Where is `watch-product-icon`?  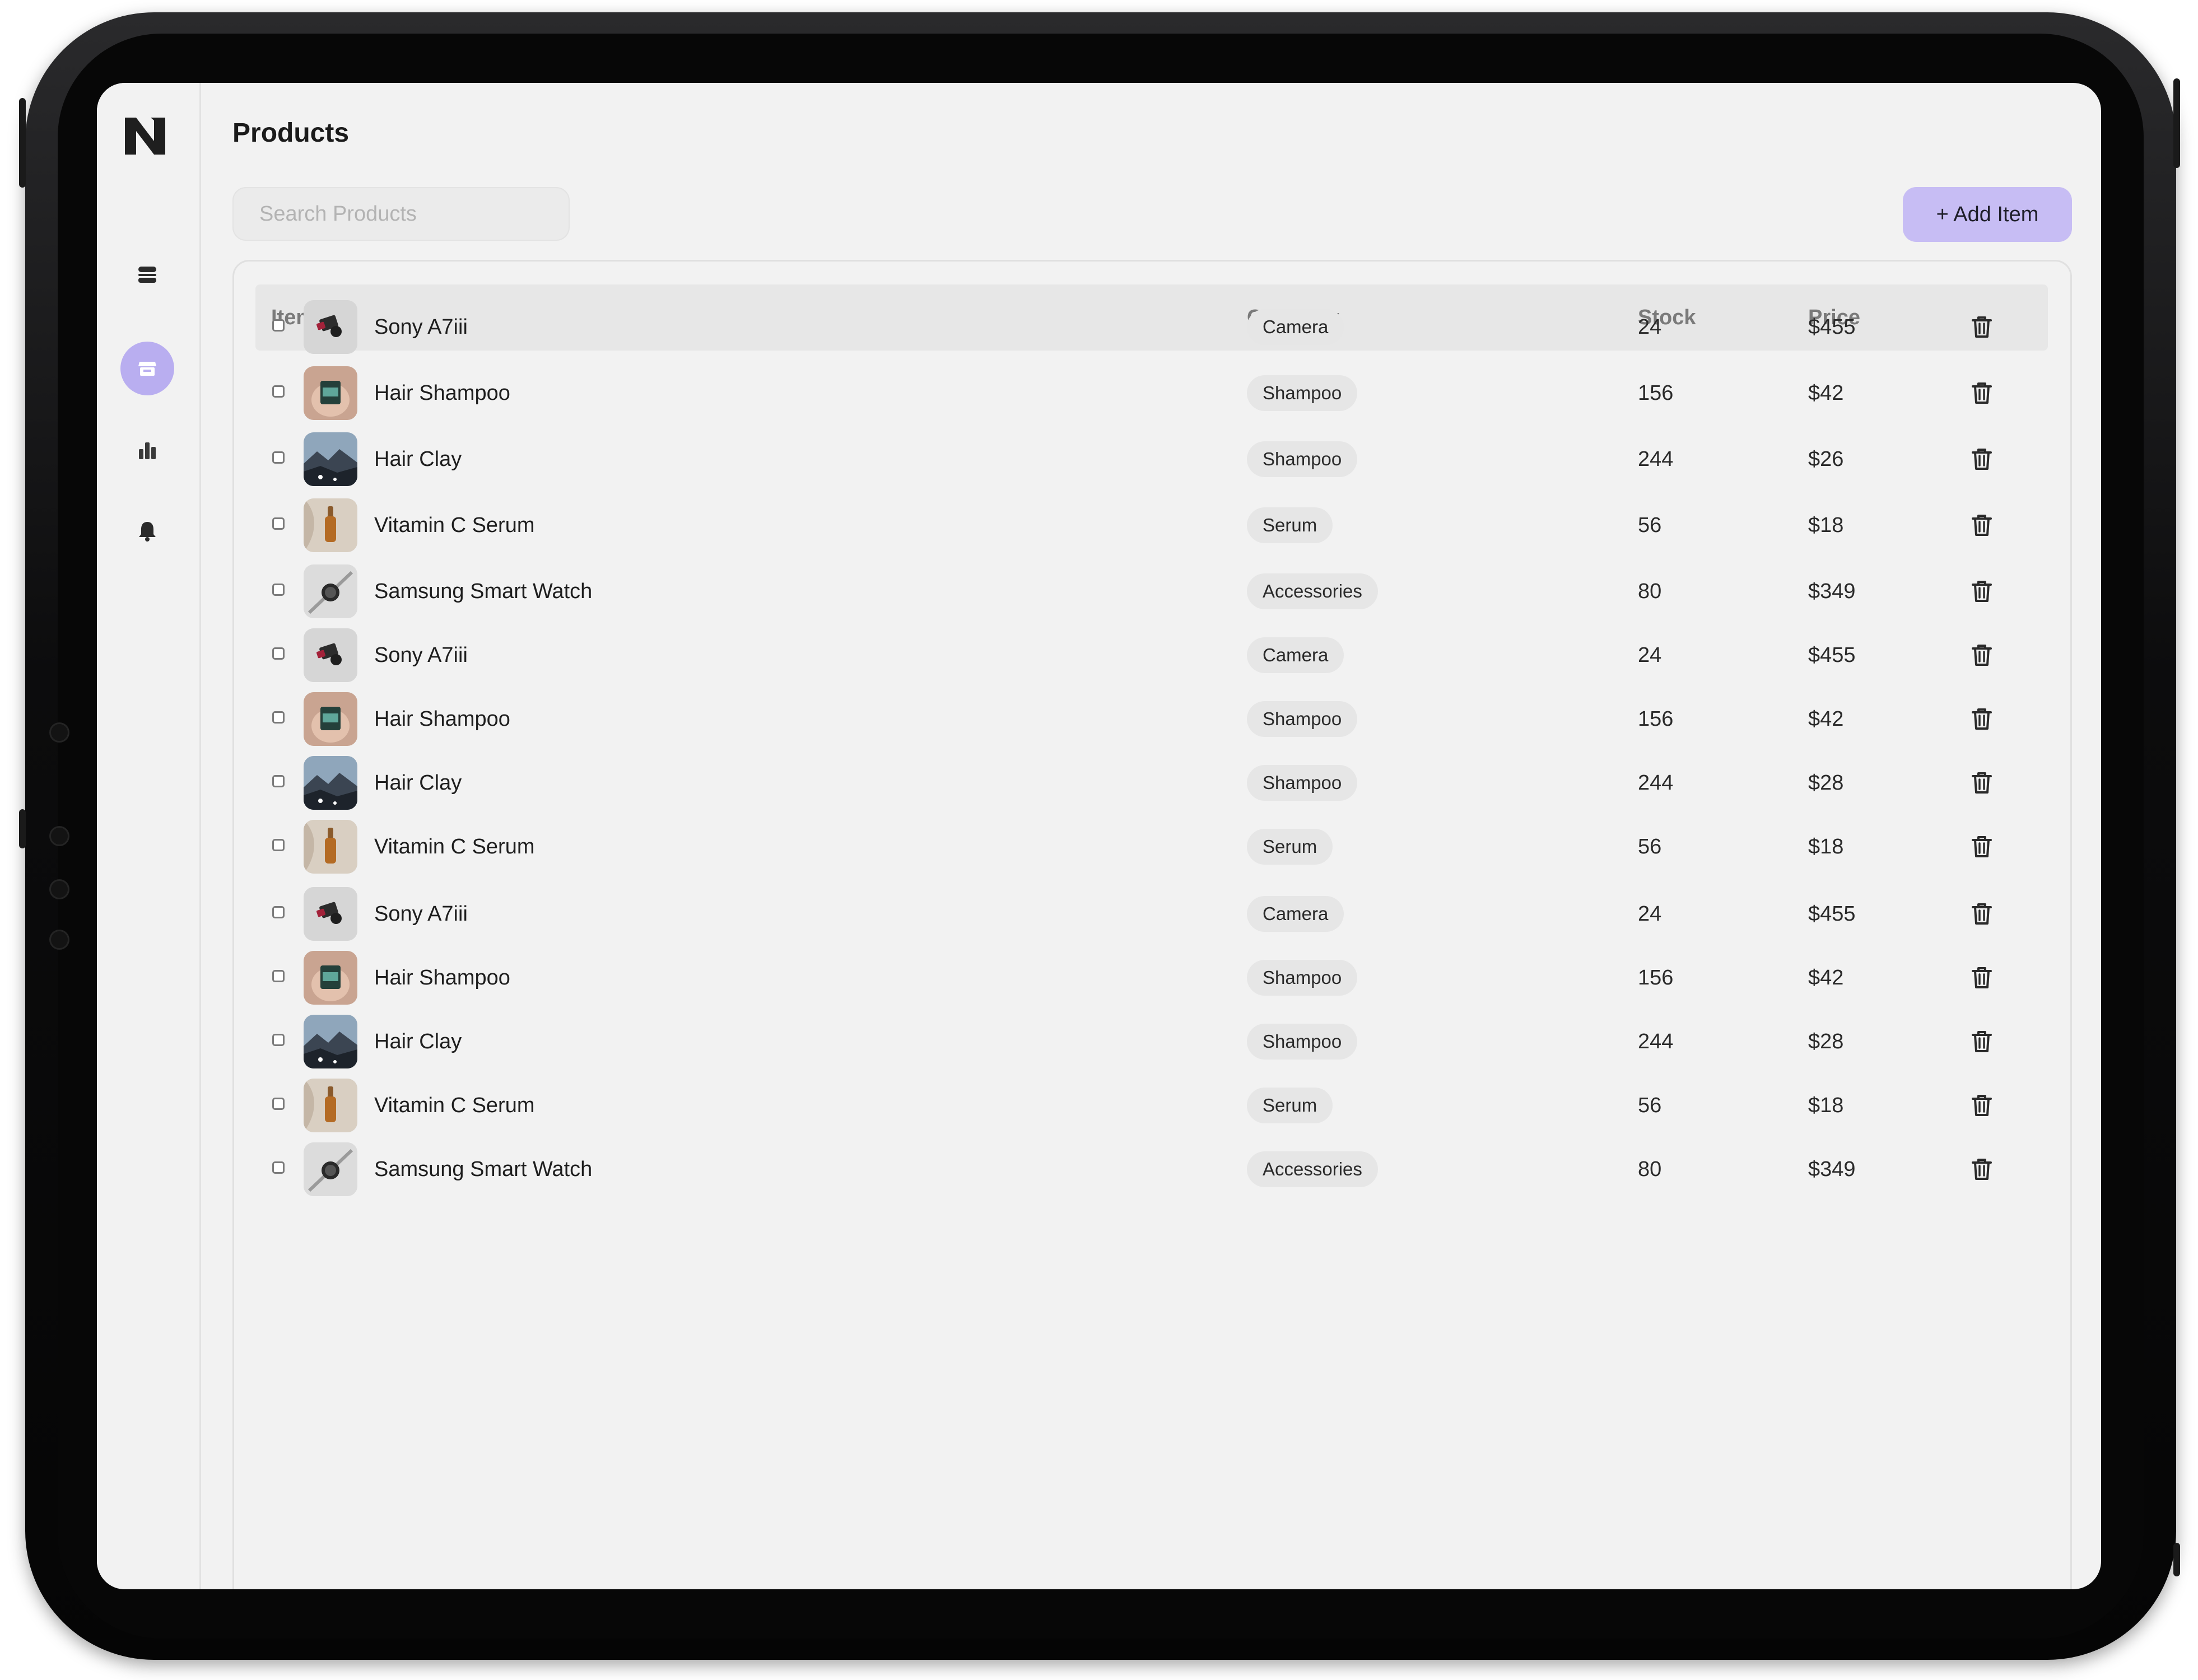
watch-product-icon is located at coordinates (330, 591).